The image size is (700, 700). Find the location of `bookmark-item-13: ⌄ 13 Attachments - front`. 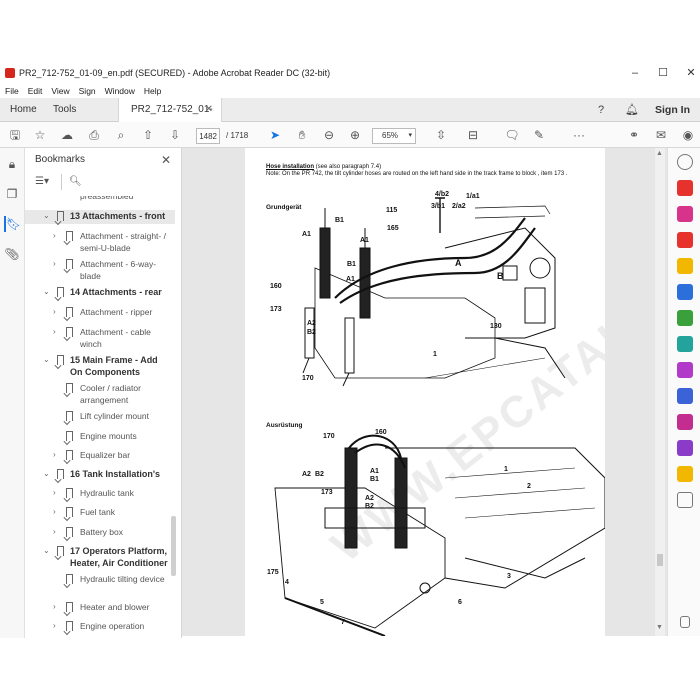

bookmark-item-13: ⌄ 13 Attachments - front is located at coordinates (100, 217).